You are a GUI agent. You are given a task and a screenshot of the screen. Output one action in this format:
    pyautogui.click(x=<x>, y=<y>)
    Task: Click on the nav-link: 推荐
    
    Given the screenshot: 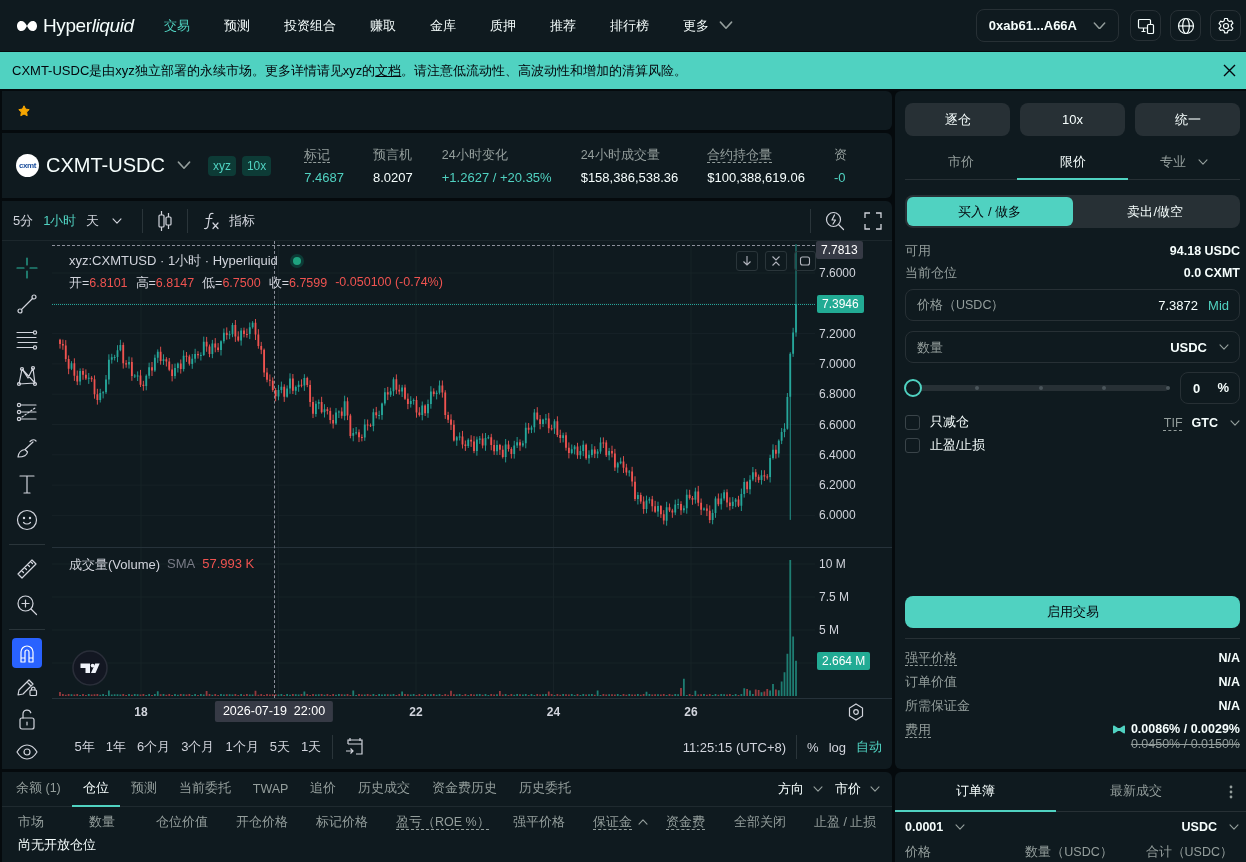 What is the action you would take?
    pyautogui.click(x=562, y=25)
    